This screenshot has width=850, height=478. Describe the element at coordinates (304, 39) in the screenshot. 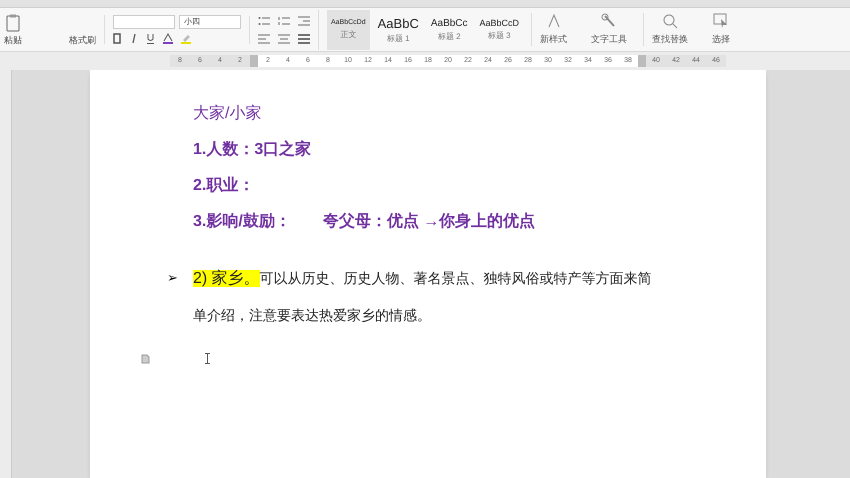

I see `justify-icon` at that location.